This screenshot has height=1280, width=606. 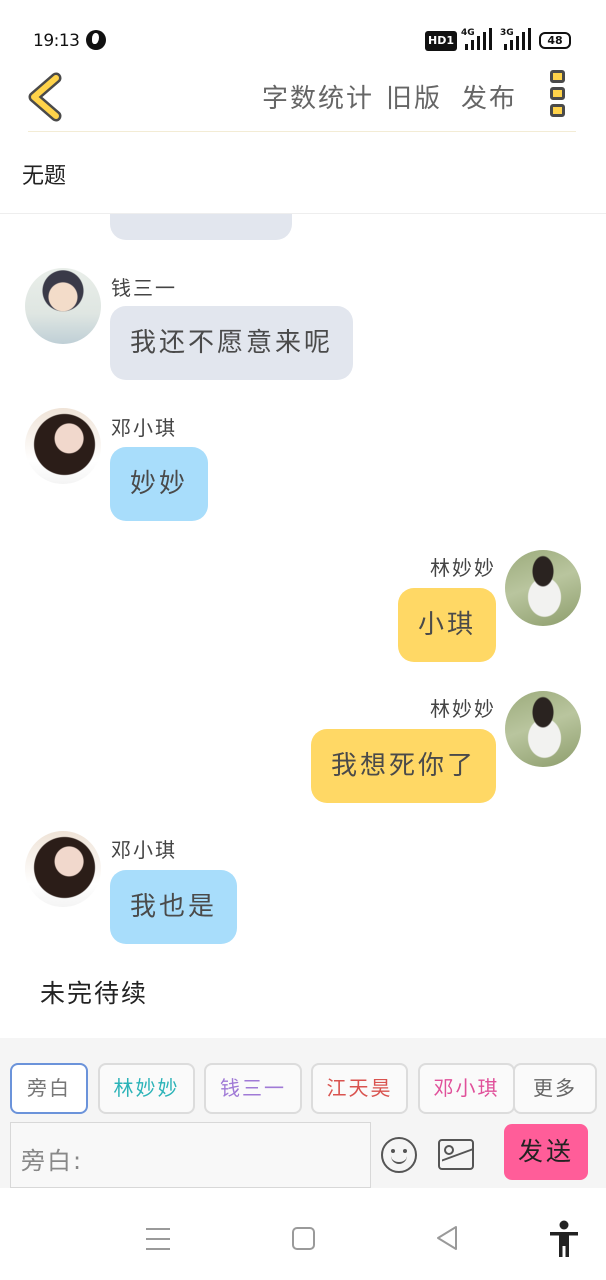 I want to click on header-divider, so click(x=302, y=131).